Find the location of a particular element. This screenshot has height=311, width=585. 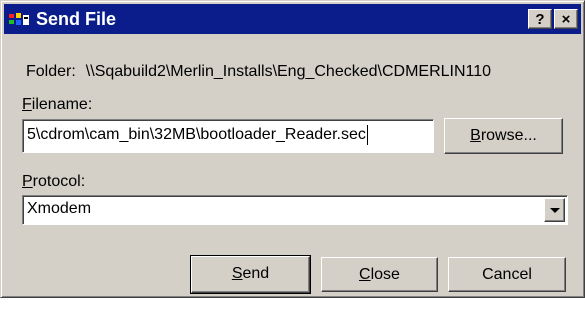

window-title: Send File is located at coordinates (76, 19).